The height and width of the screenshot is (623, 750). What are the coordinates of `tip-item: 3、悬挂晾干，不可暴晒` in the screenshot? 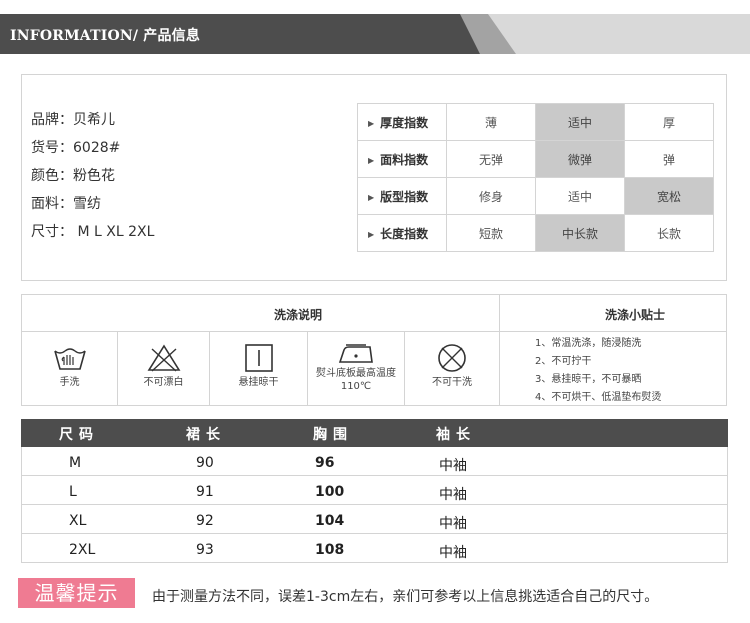 It's located at (588, 379).